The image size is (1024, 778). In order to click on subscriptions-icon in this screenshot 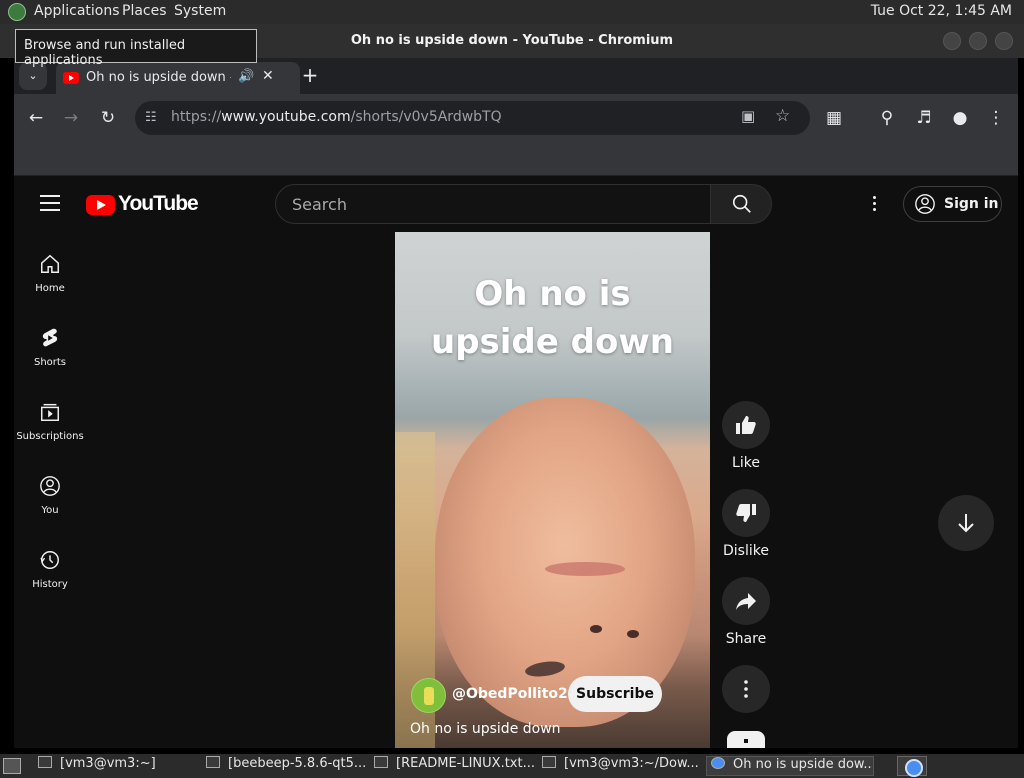, I will do `click(50, 412)`.